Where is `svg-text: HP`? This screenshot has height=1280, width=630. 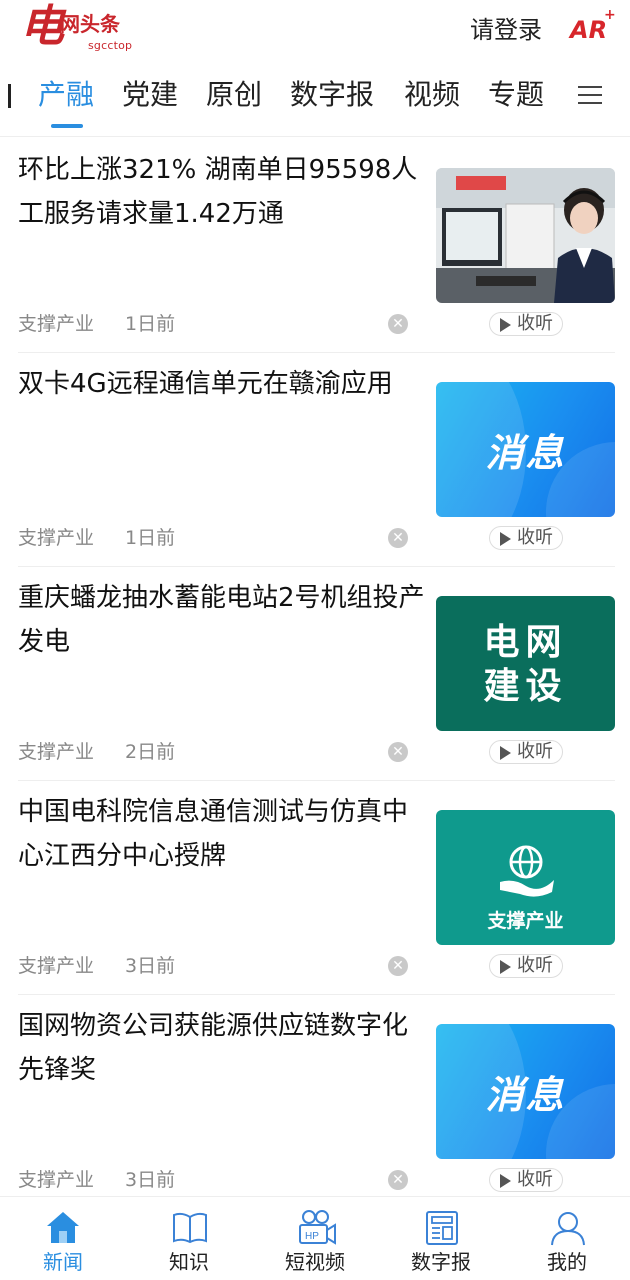 svg-text: HP is located at coordinates (312, 1236).